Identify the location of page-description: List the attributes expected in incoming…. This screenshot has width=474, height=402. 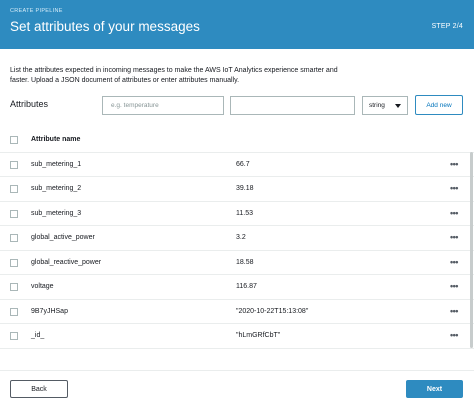
(174, 75).